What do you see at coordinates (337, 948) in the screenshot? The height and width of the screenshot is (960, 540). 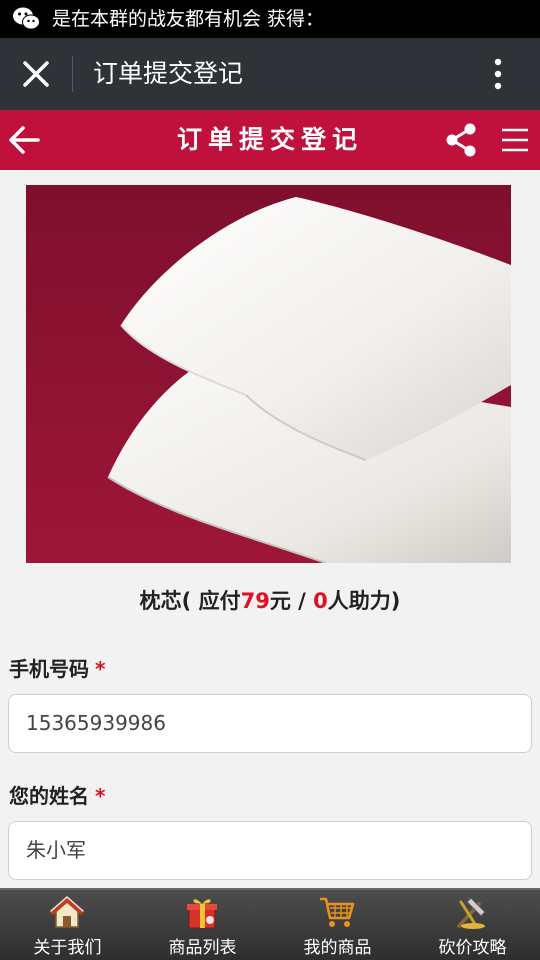 I see `tab-label: 我的商品` at bounding box center [337, 948].